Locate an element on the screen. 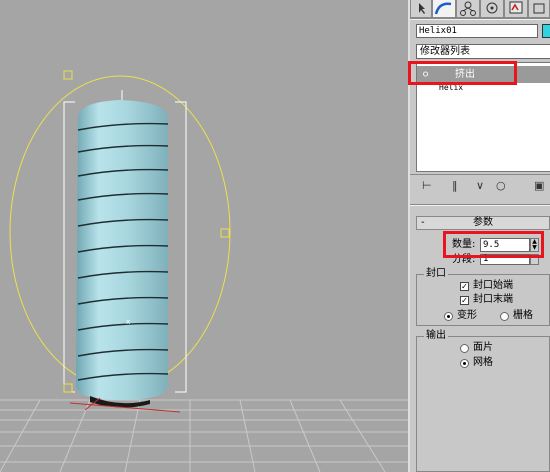 Image resolution: width=550 pixels, height=472 pixels. curve-icon is located at coordinates (443, 8).